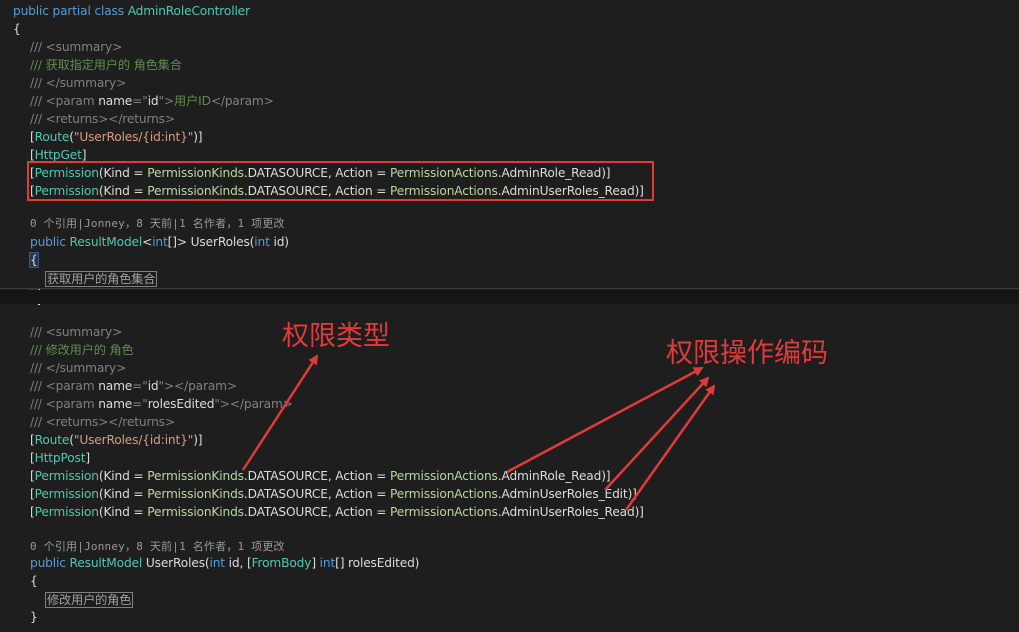 The width and height of the screenshot is (1019, 632). What do you see at coordinates (280, 412) in the screenshot?
I see `arrow-kind` at bounding box center [280, 412].